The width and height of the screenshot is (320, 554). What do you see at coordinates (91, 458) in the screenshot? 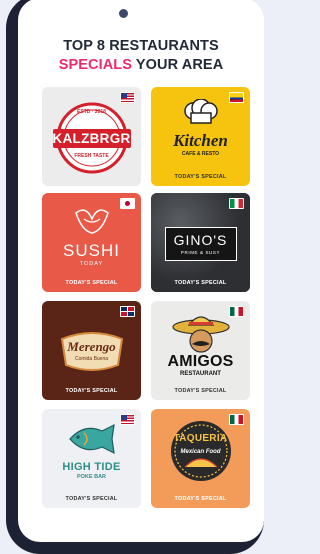
I see `restaurant-card-high-tide: HIGH TIDE POKE BAR TODAY'S SPECIAL` at bounding box center [91, 458].